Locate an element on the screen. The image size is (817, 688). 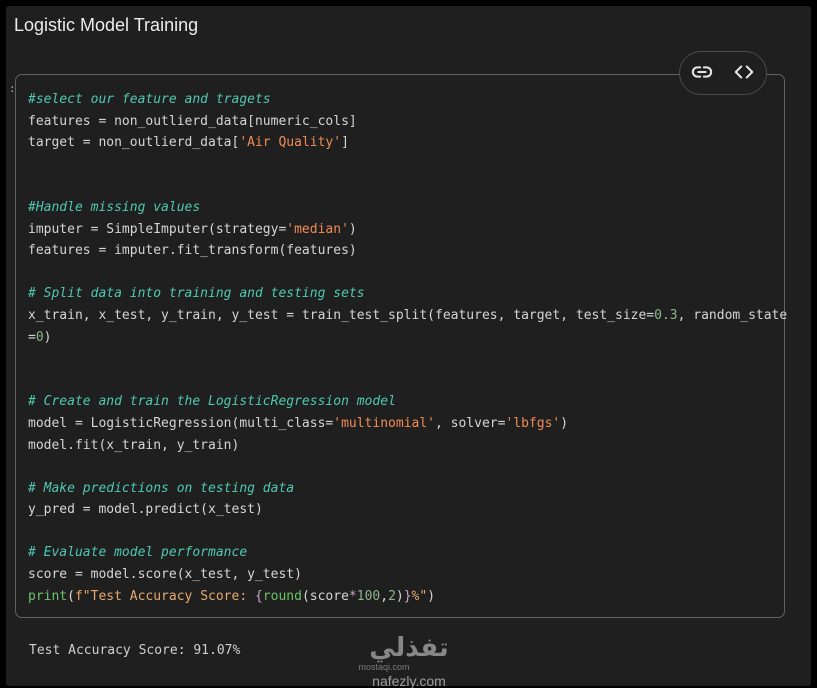
code-token: 'multinomial' is located at coordinates (384, 423).